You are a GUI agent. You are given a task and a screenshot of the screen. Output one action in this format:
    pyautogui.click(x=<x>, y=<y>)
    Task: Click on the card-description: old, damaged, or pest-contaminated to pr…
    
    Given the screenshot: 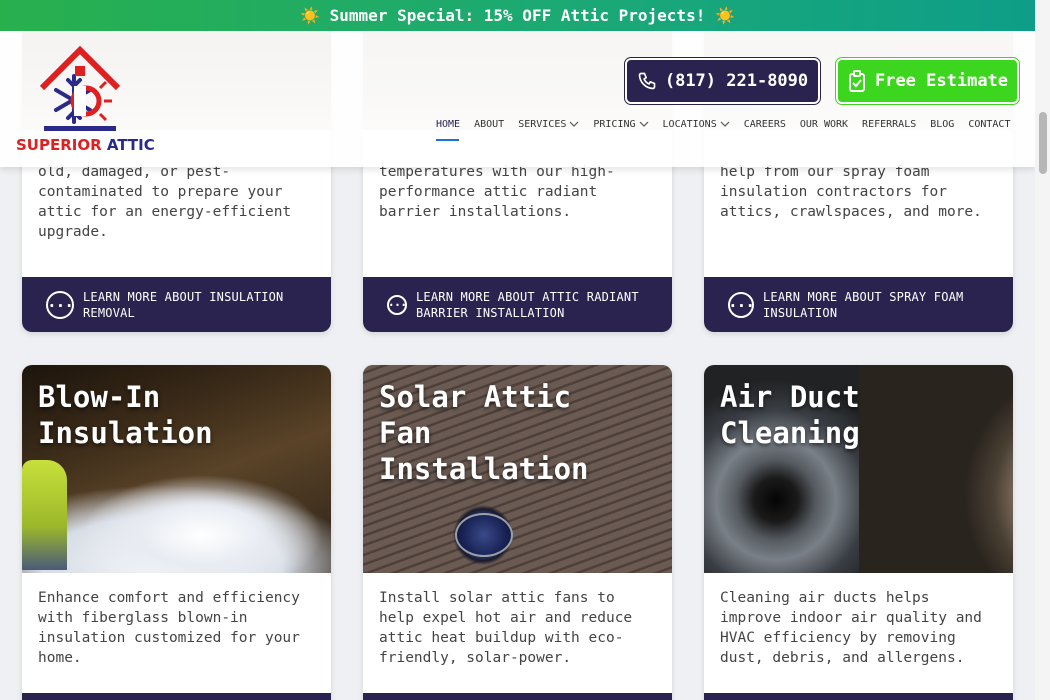 What is the action you would take?
    pyautogui.click(x=165, y=202)
    